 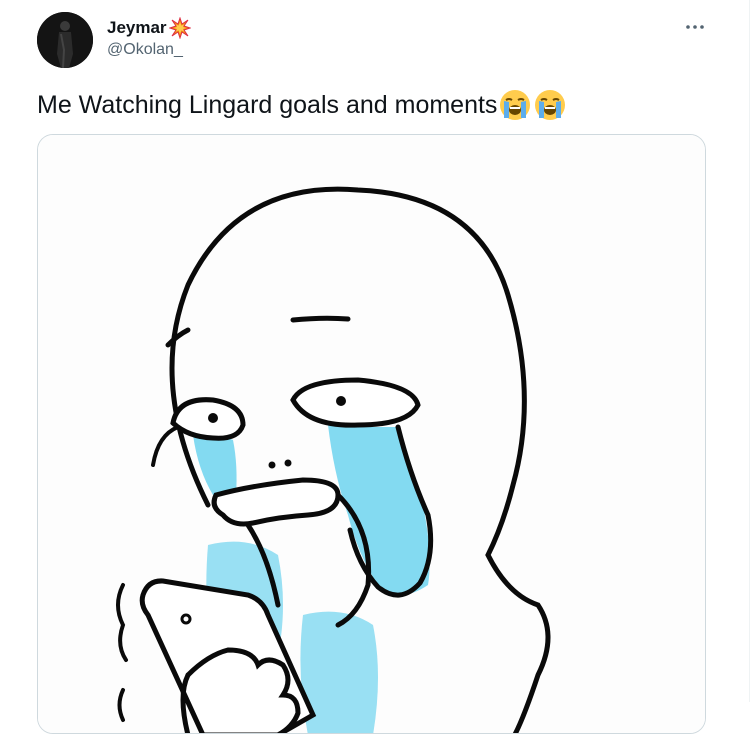 What do you see at coordinates (65, 40) in the screenshot?
I see `avatar` at bounding box center [65, 40].